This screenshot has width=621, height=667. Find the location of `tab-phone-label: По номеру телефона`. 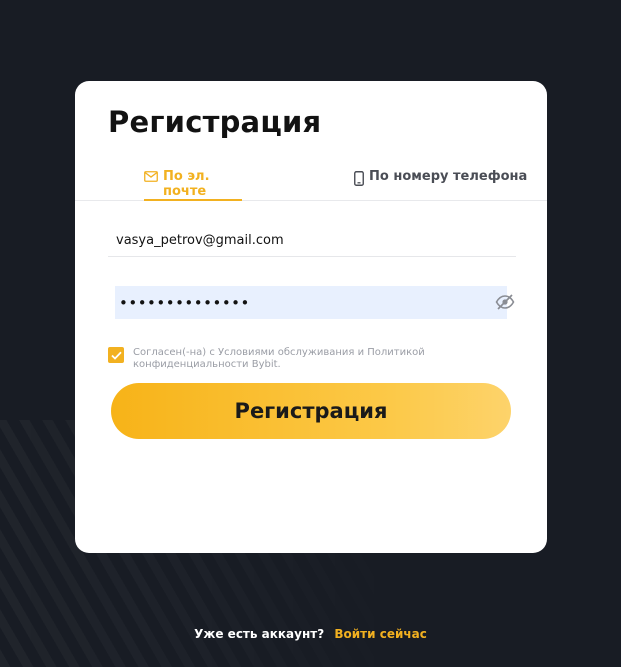

tab-phone-label: По номеру телефона is located at coordinates (448, 176).